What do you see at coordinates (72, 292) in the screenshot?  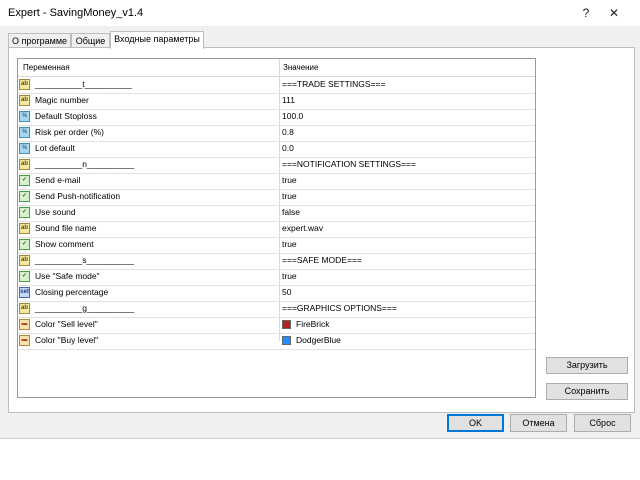 I see `parameter-name: Closing percentage` at bounding box center [72, 292].